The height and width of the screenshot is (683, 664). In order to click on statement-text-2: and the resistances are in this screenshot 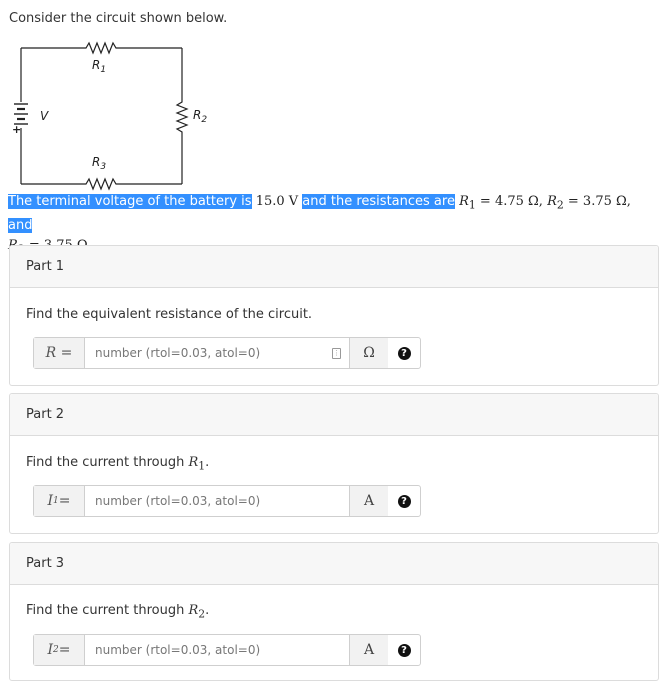, I will do `click(378, 201)`.